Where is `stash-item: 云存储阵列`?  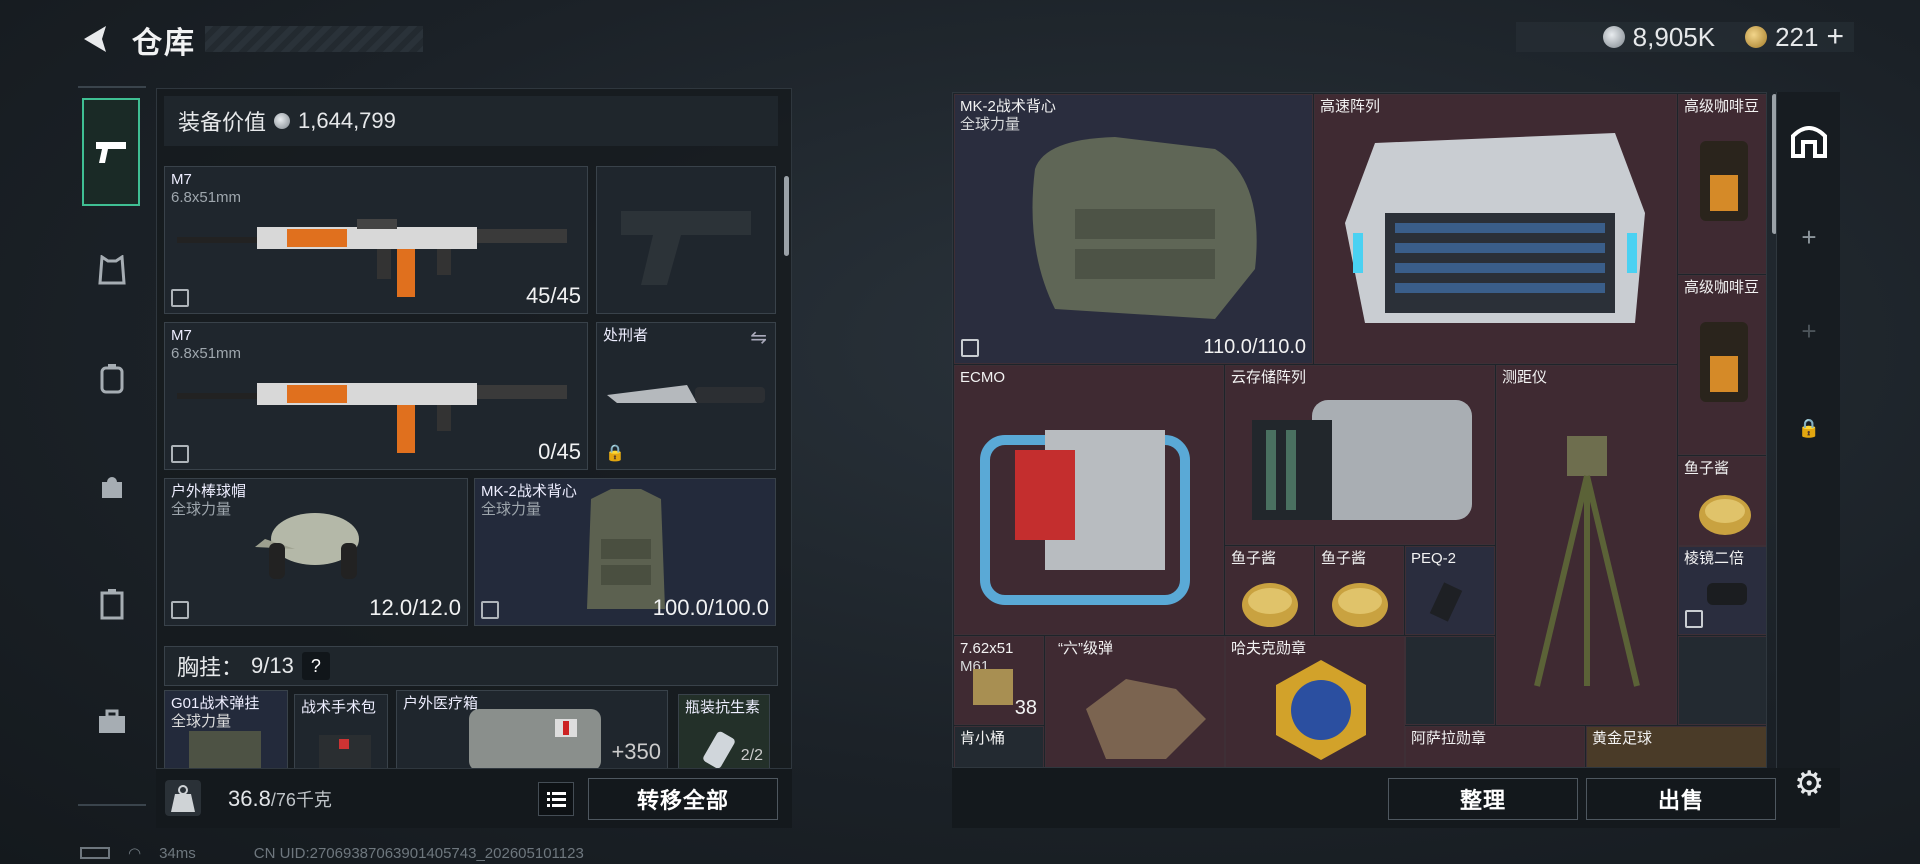
stash-item: 云存储阵列 is located at coordinates (1360, 455).